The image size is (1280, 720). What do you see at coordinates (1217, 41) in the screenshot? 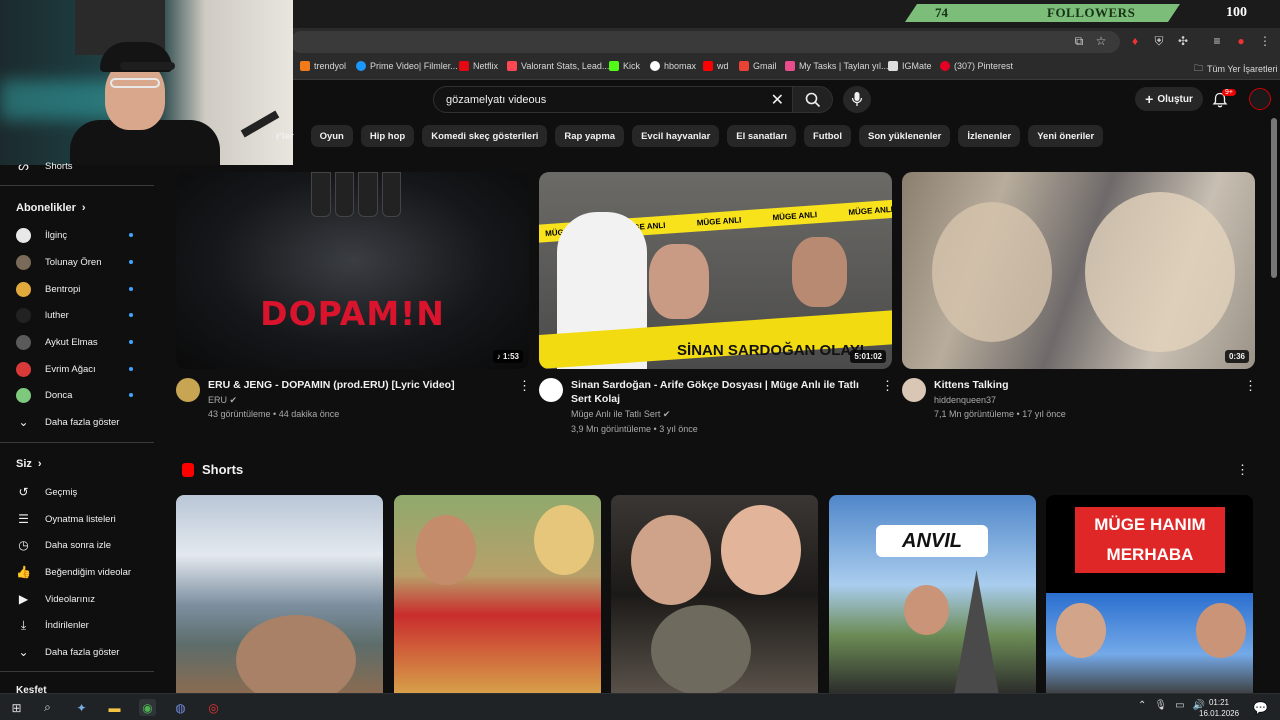
I see `media-controls-icon: ≡` at bounding box center [1217, 41].